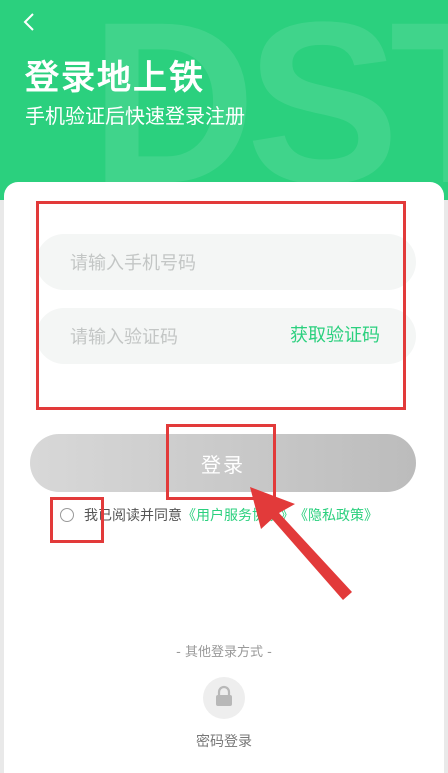  I want to click on password-login-button, so click(224, 698).